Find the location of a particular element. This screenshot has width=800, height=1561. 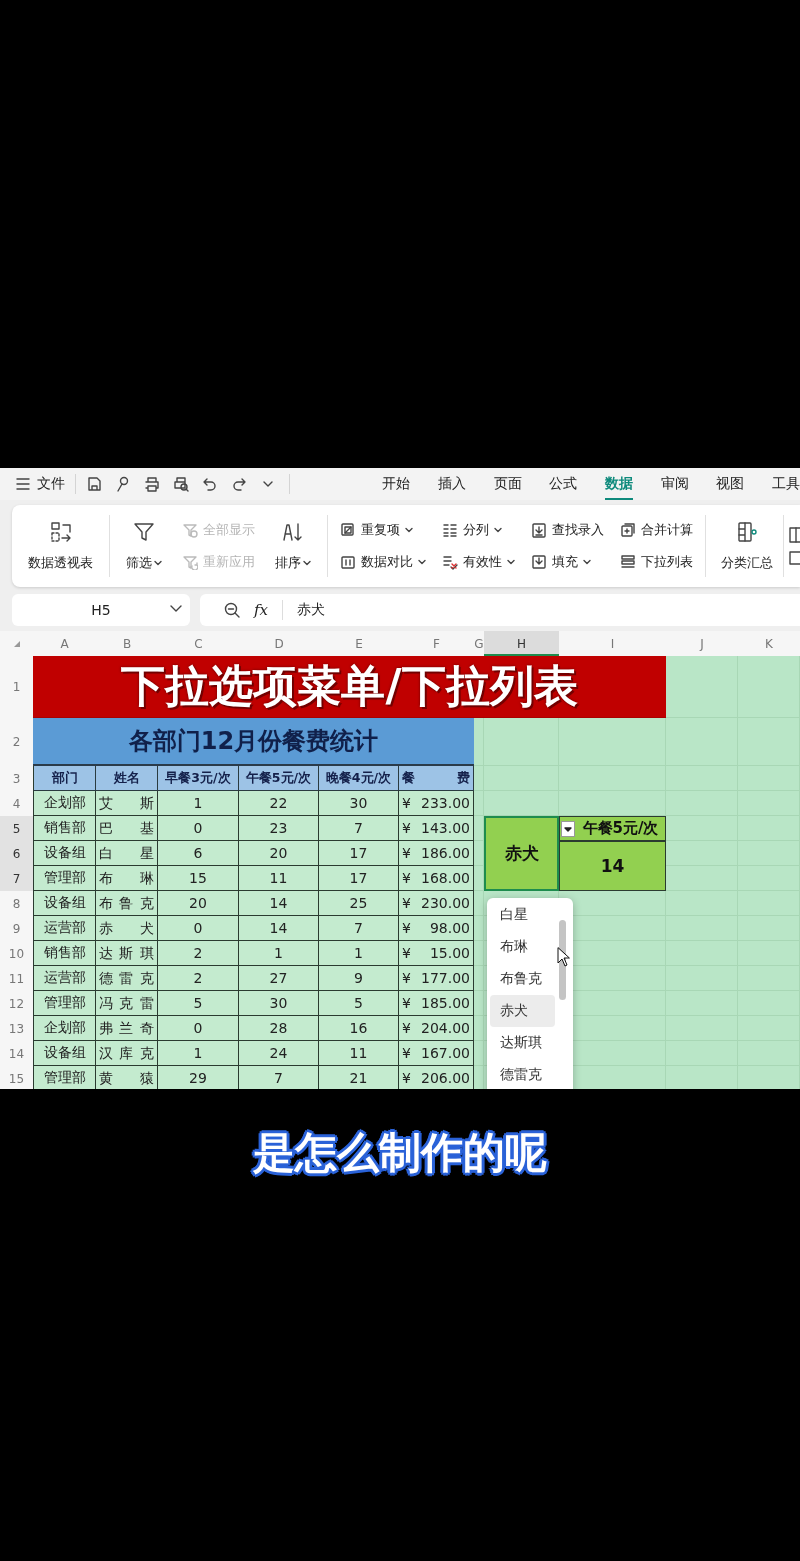

table-cell: 黄 猿 is located at coordinates (127, 1077).